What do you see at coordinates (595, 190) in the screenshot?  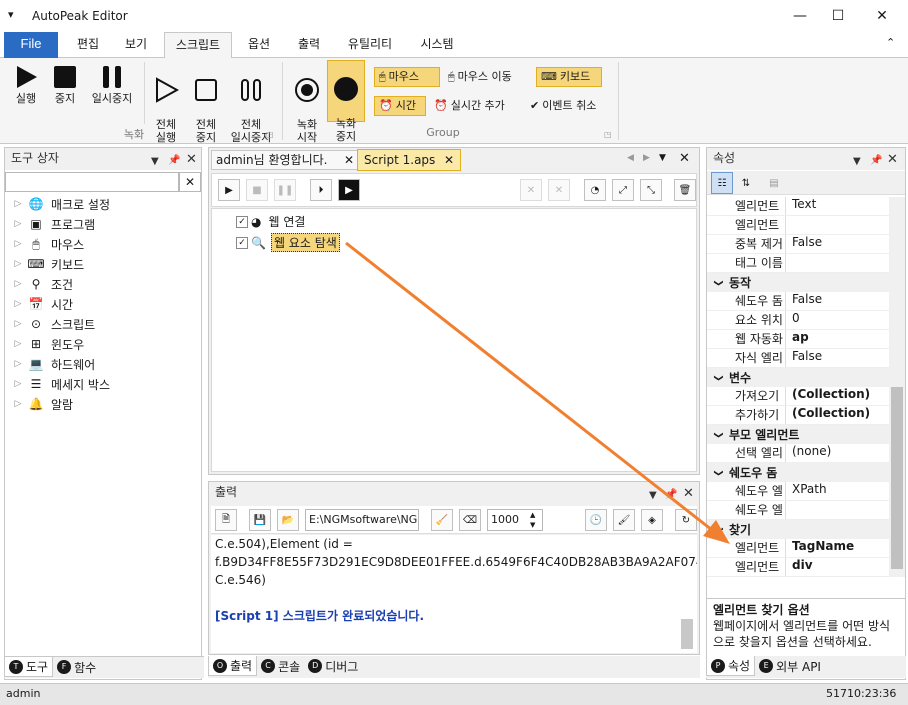 I see `editor-refresh-icon: ◔` at bounding box center [595, 190].